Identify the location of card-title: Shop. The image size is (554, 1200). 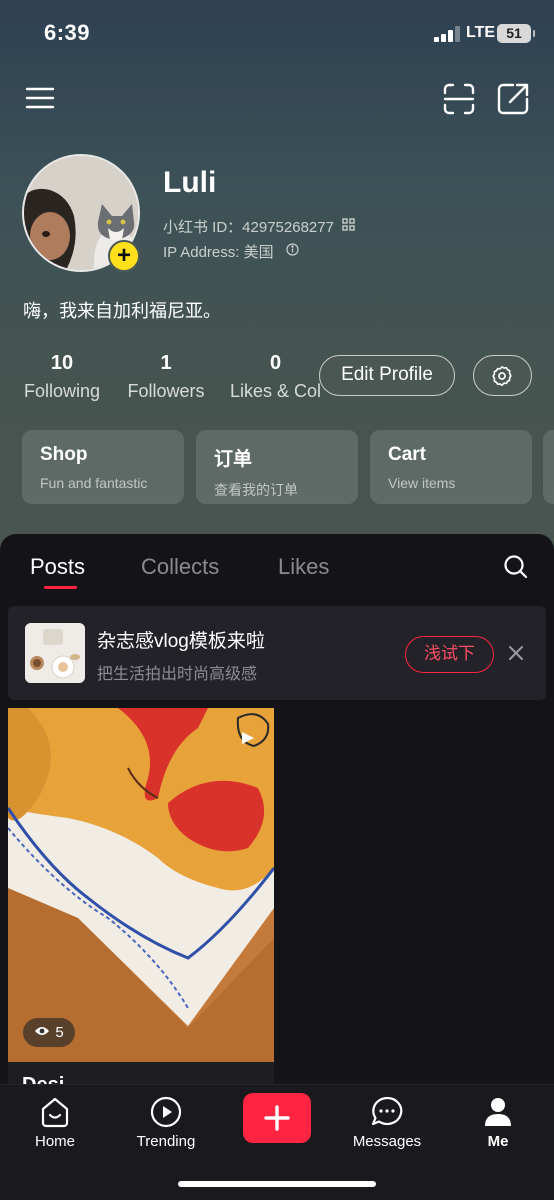
(64, 454).